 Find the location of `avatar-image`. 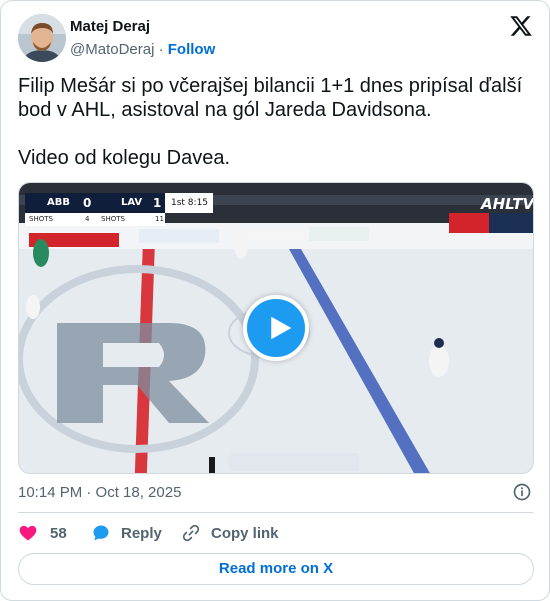

avatar-image is located at coordinates (42, 38).